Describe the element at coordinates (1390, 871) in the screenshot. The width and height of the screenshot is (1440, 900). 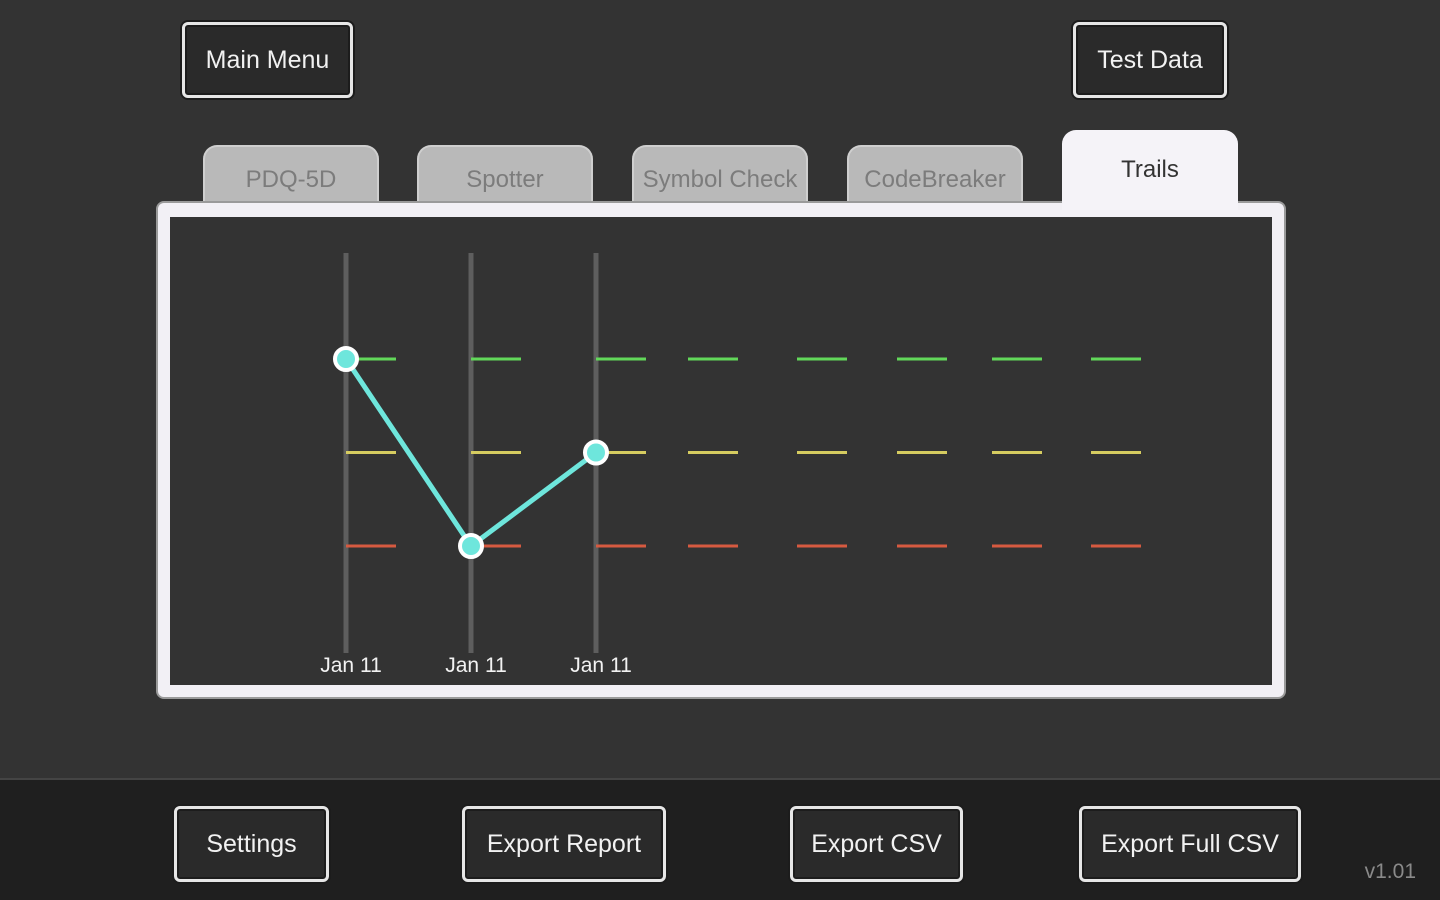
I see `version-label: v1.01` at that location.